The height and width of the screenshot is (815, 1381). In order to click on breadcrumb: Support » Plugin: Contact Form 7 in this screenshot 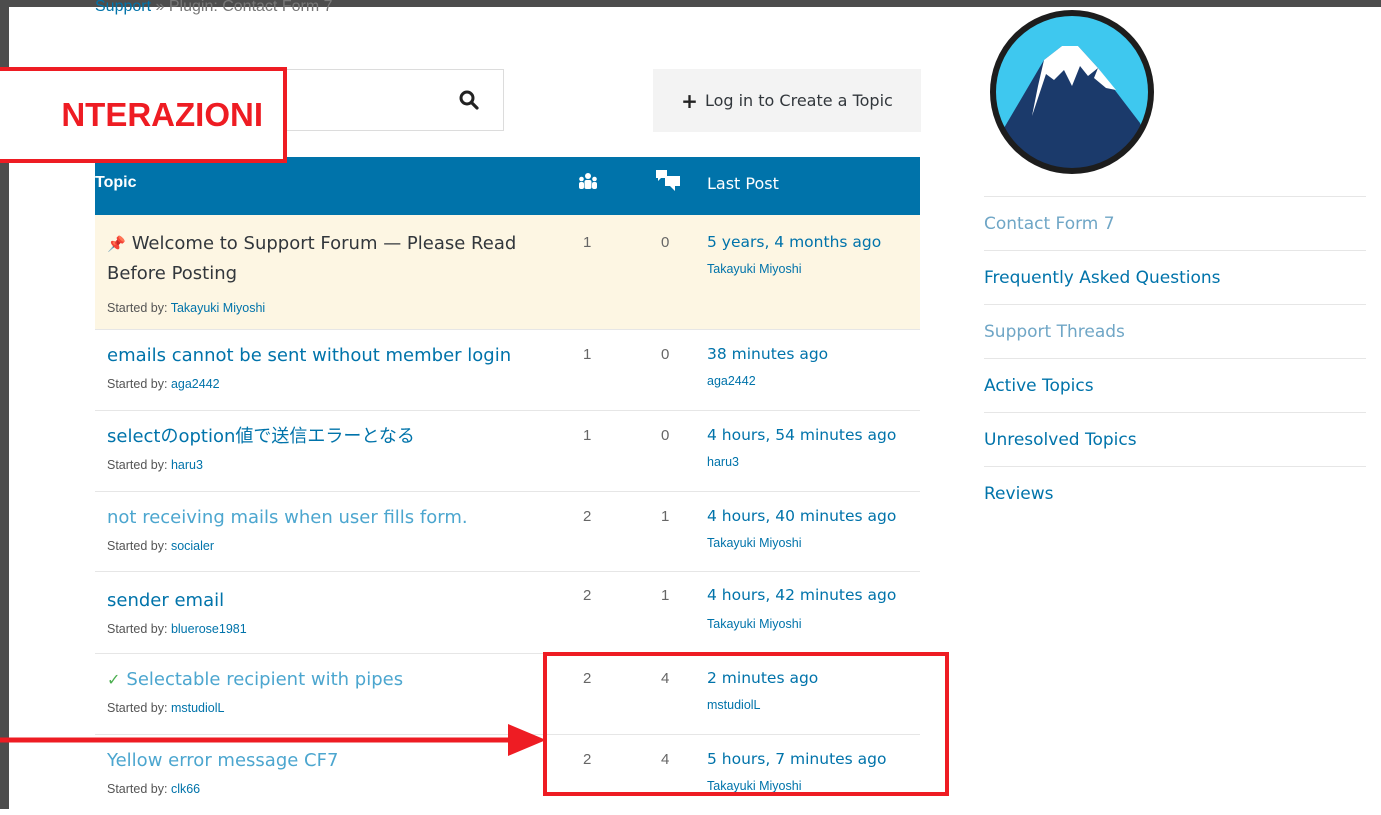, I will do `click(213, 8)`.